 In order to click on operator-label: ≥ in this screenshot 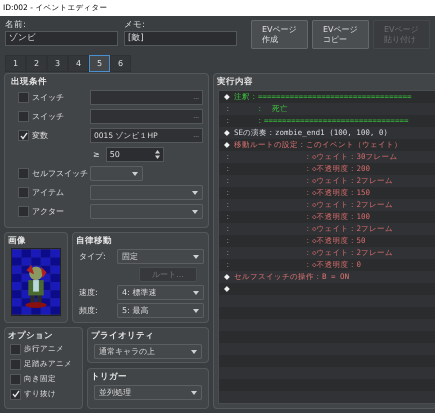, I will do `click(96, 154)`.